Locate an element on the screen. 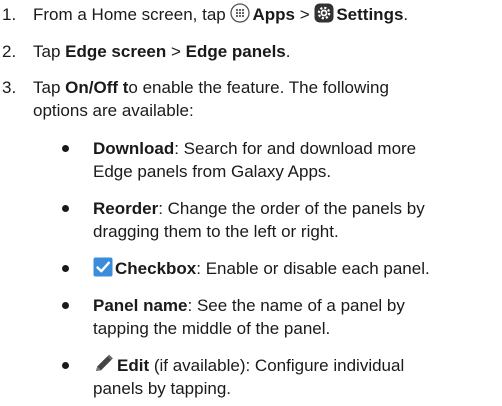 This screenshot has width=502, height=406. step-number: 1. is located at coordinates (9, 14).